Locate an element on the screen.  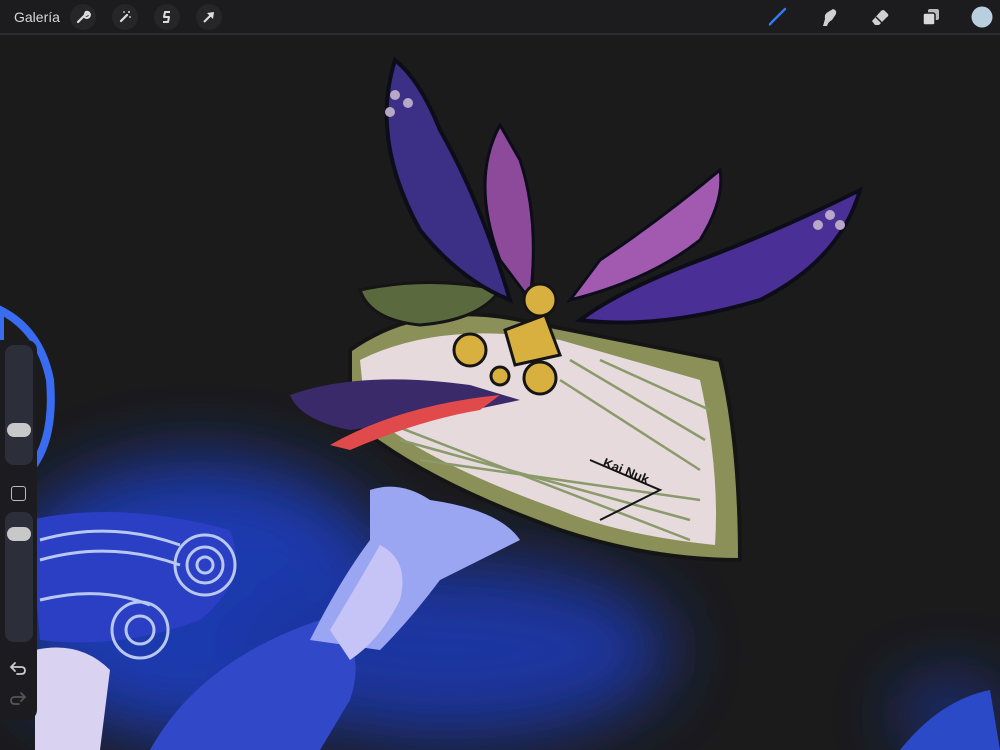
color-swatch-icon is located at coordinates (982, 17).